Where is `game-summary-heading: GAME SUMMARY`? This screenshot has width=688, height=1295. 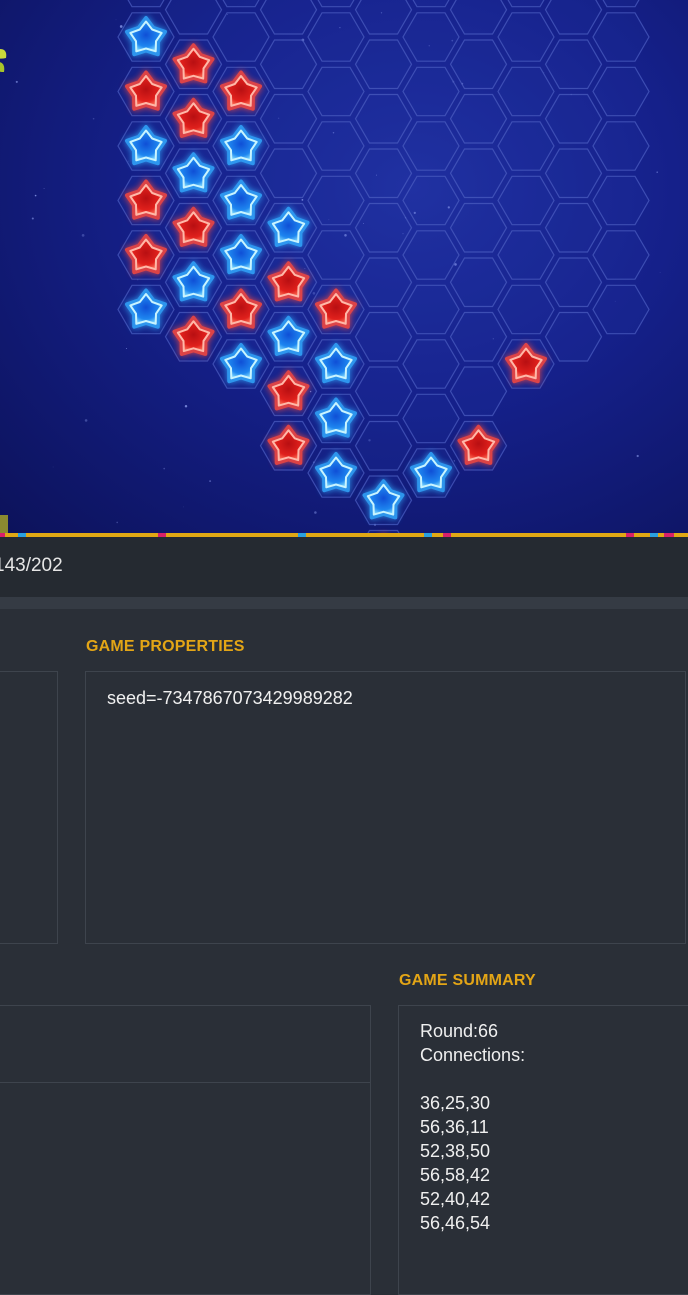
game-summary-heading: GAME SUMMARY is located at coordinates (467, 980).